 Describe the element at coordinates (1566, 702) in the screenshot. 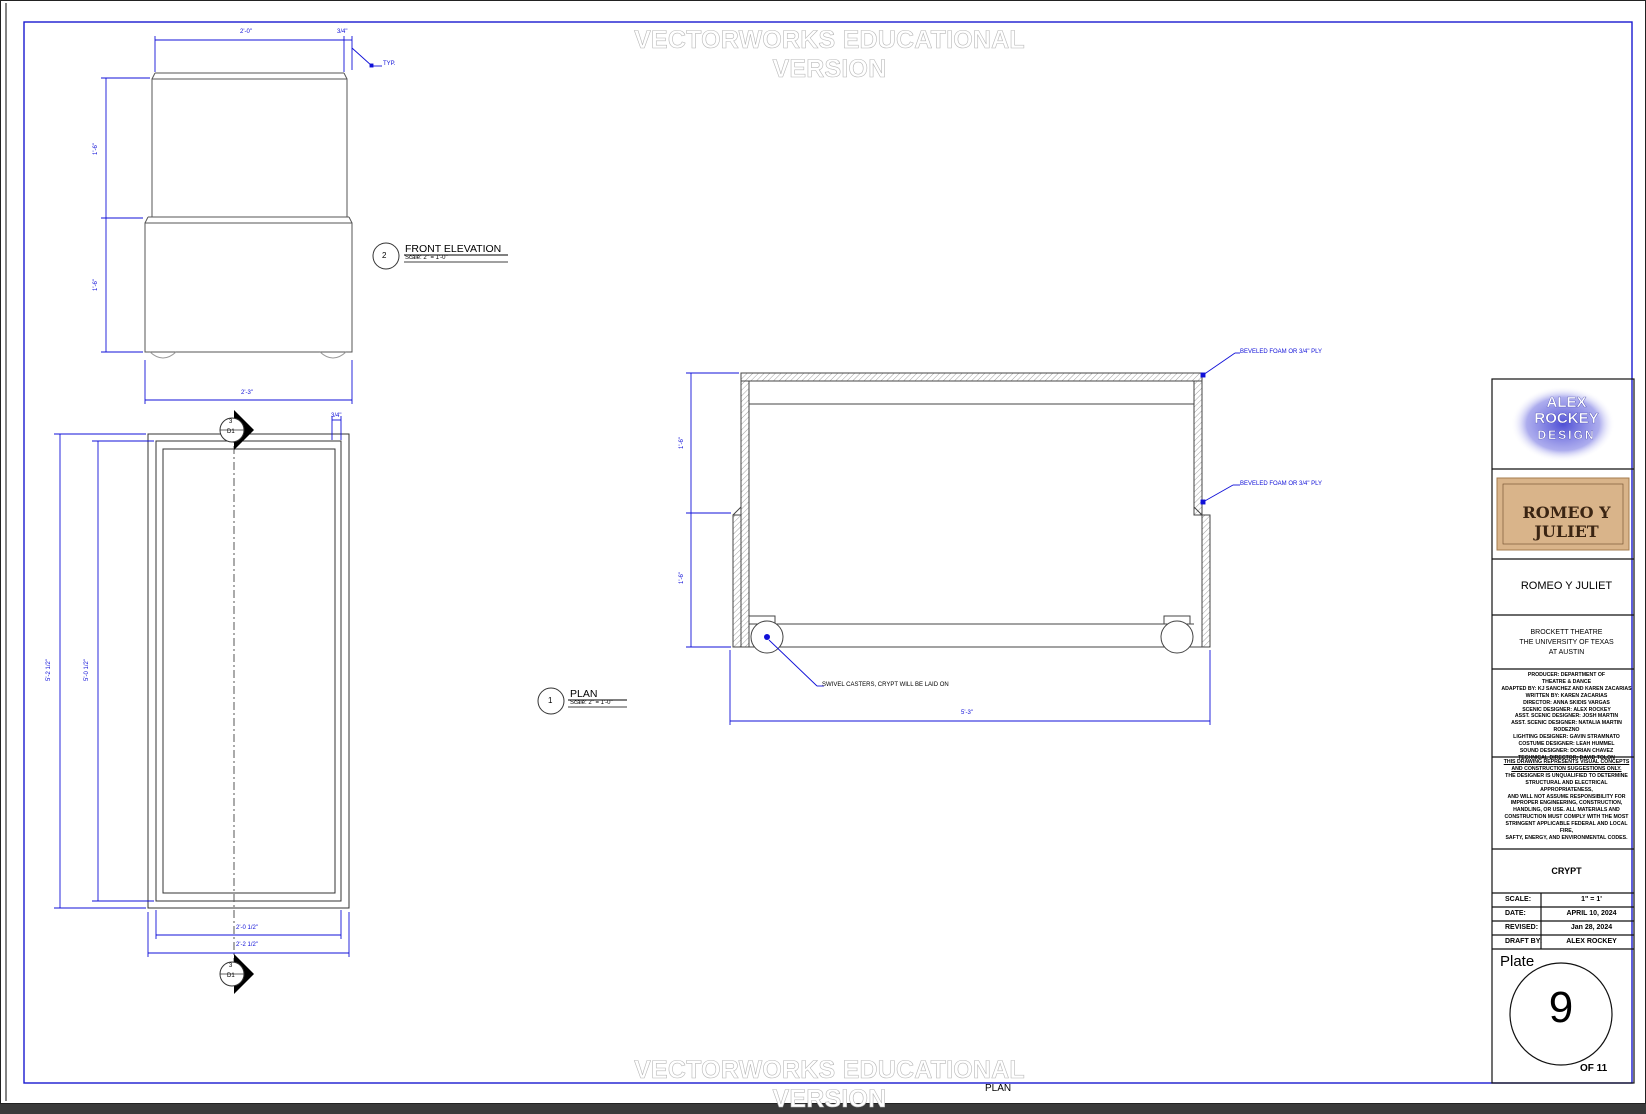

I see `credit-line: DIRECTOR: ANNA SKIDIS VARGAS` at that location.